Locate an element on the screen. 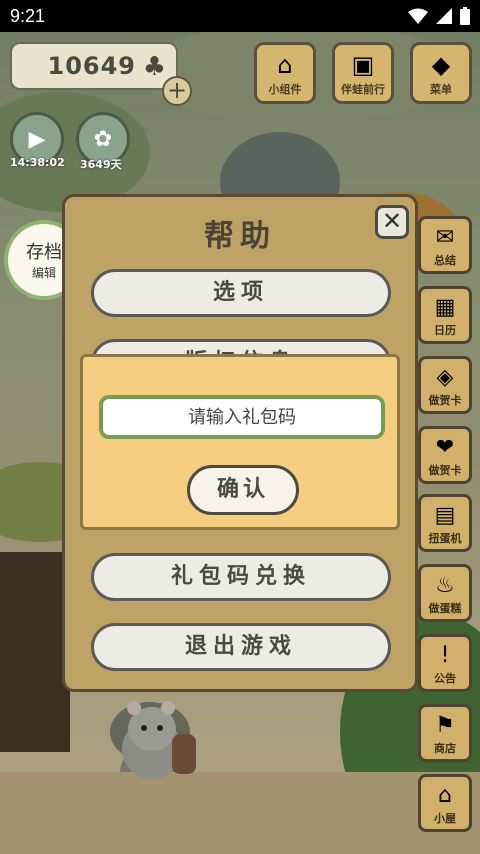 This screenshot has height=854, width=480. wreath-icon: ✿ is located at coordinates (103, 139).